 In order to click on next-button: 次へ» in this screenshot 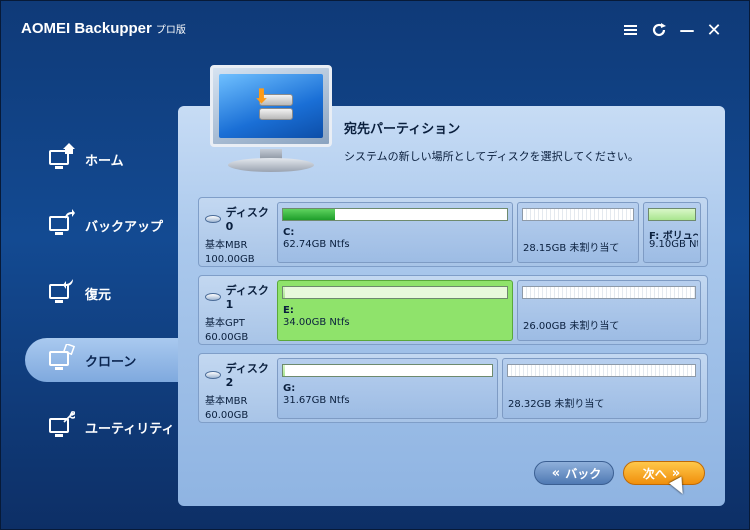, I will do `click(664, 473)`.